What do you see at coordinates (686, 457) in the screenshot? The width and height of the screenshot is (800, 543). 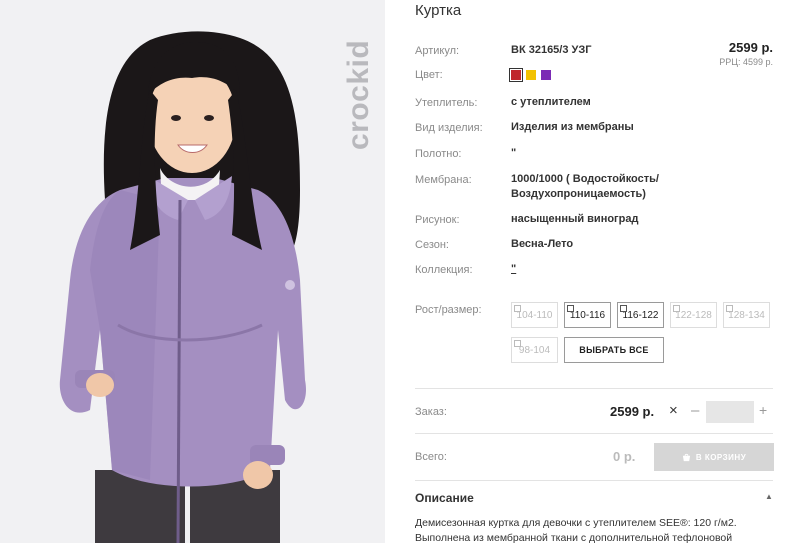 I see `cart-icon` at bounding box center [686, 457].